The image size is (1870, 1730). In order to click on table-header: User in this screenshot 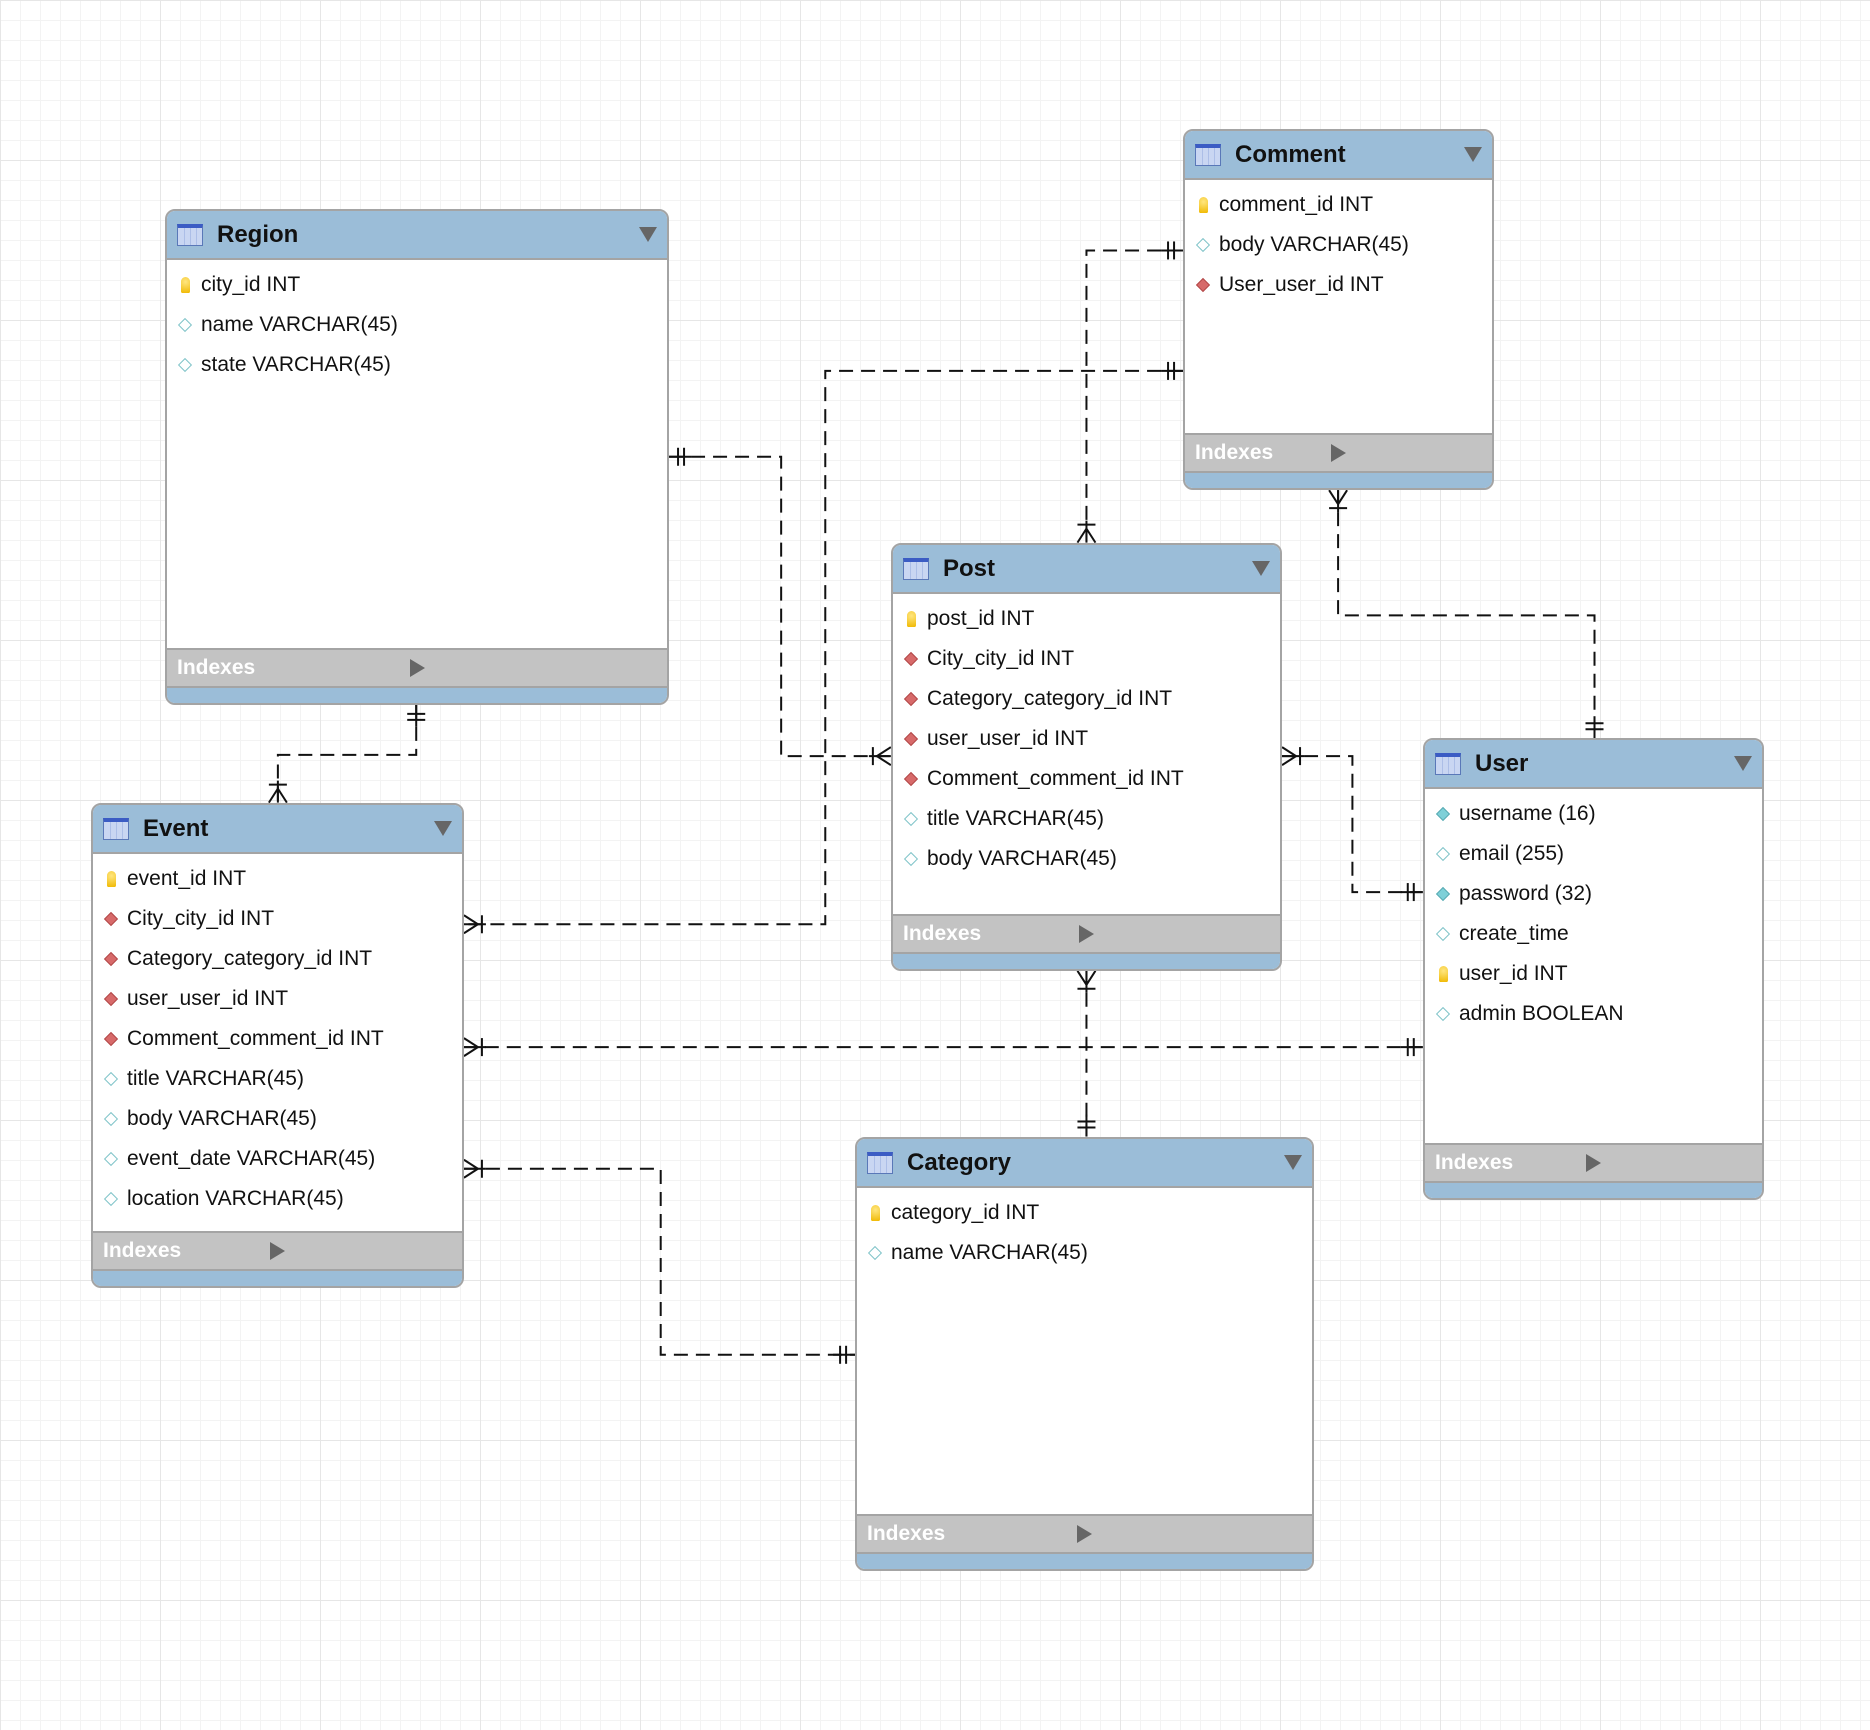, I will do `click(1593, 764)`.